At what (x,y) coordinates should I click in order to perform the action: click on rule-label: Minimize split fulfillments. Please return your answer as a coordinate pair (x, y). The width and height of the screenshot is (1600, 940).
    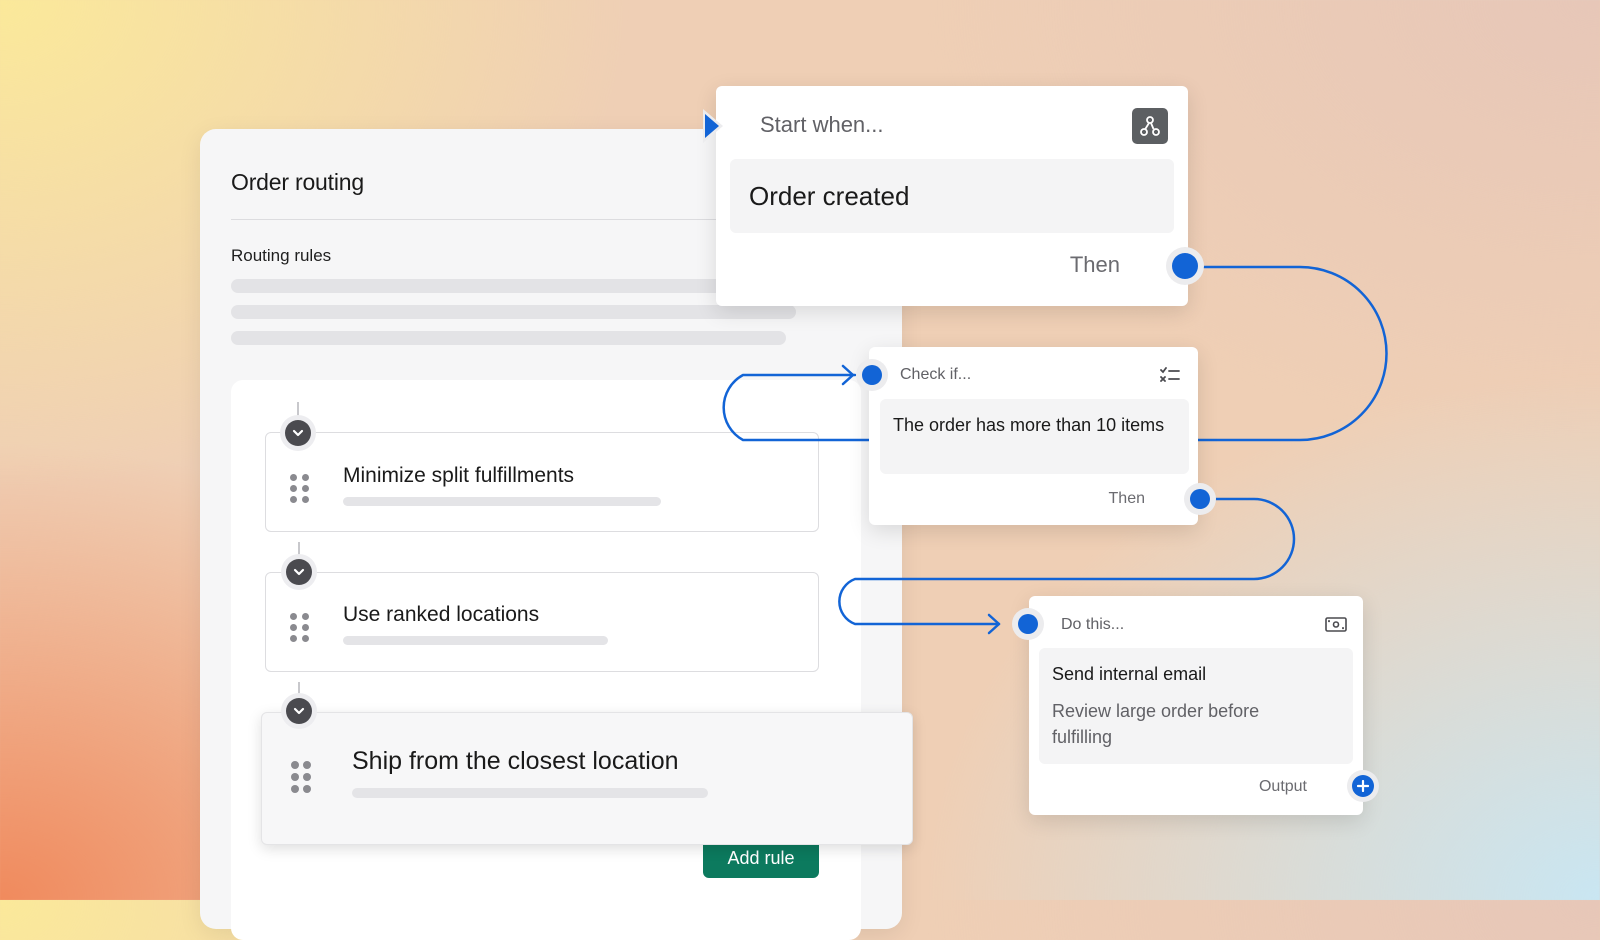
    Looking at the image, I should click on (459, 475).